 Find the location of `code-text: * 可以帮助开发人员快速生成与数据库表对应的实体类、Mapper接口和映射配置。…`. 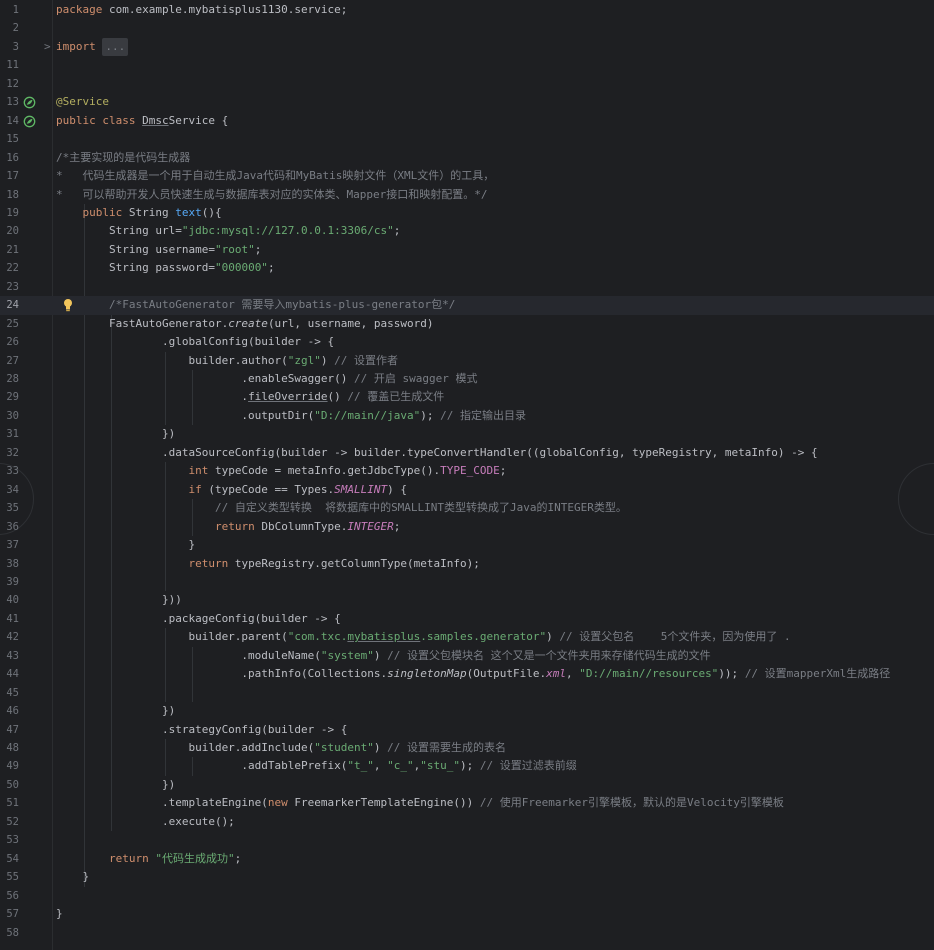

code-text: * 可以帮助开发人员快速生成与数据库表对应的实体类、Mapper接口和映射配置。… is located at coordinates (271, 195).